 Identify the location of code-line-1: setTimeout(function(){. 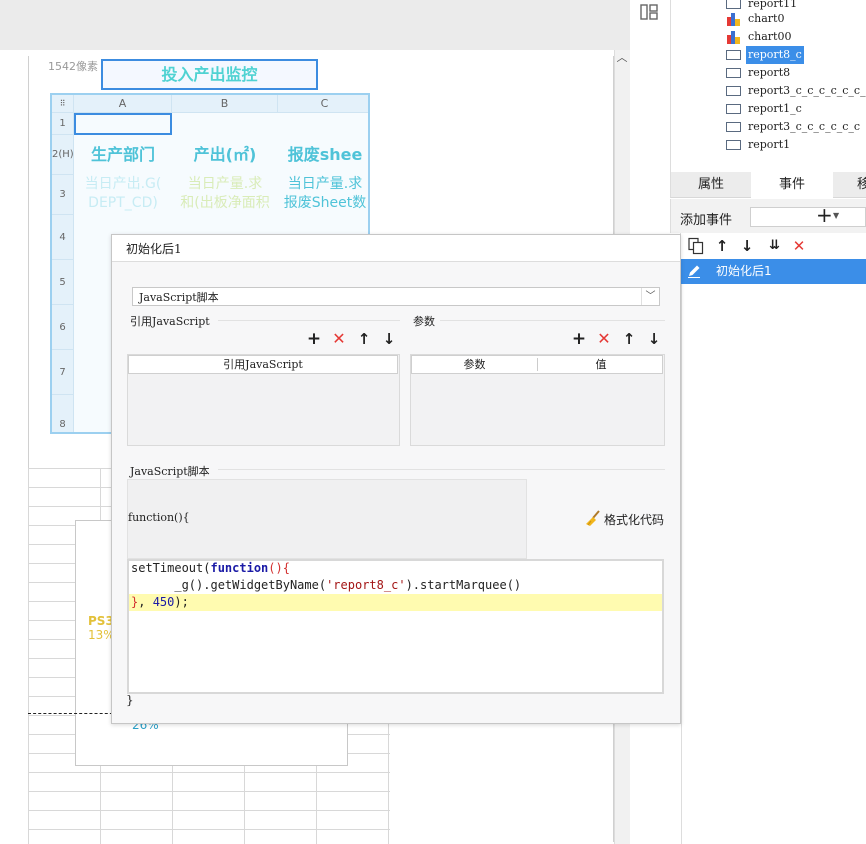
(210, 568).